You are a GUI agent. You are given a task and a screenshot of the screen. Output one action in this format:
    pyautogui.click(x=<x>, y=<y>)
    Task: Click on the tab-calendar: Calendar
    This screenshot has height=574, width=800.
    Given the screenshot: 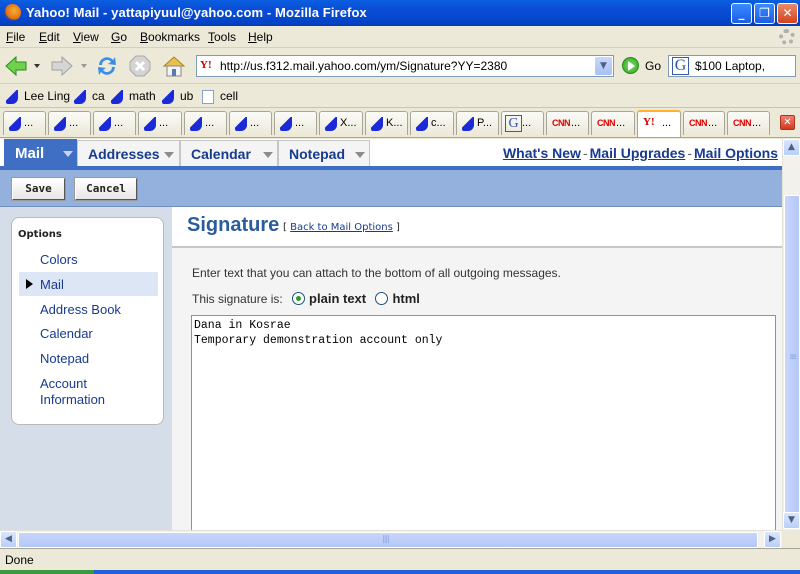 What is the action you would take?
    pyautogui.click(x=229, y=153)
    